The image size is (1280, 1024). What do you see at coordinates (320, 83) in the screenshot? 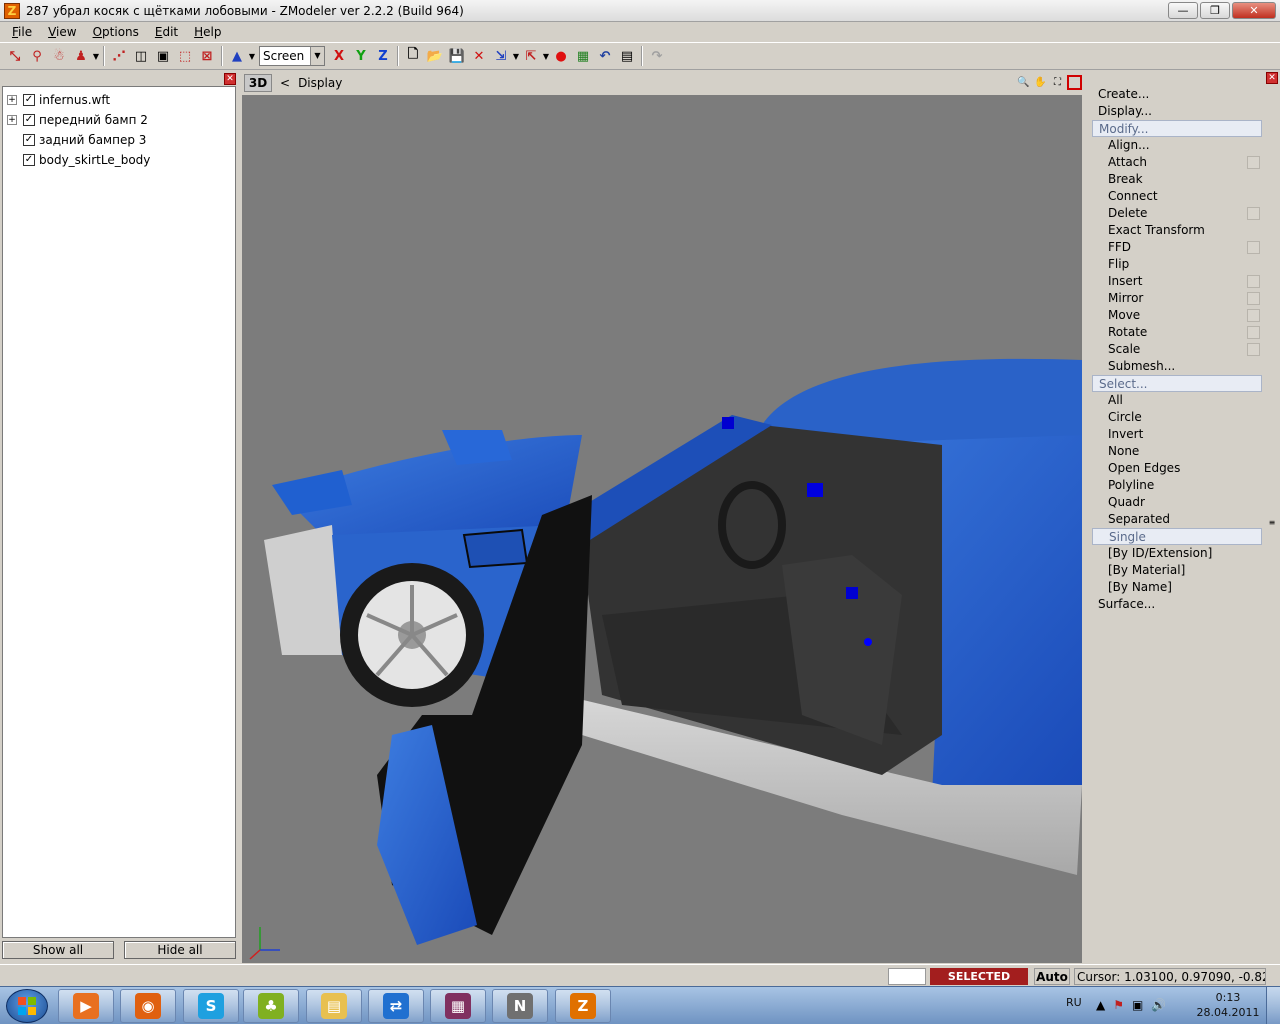
I see `viewport-label: Display` at bounding box center [320, 83].